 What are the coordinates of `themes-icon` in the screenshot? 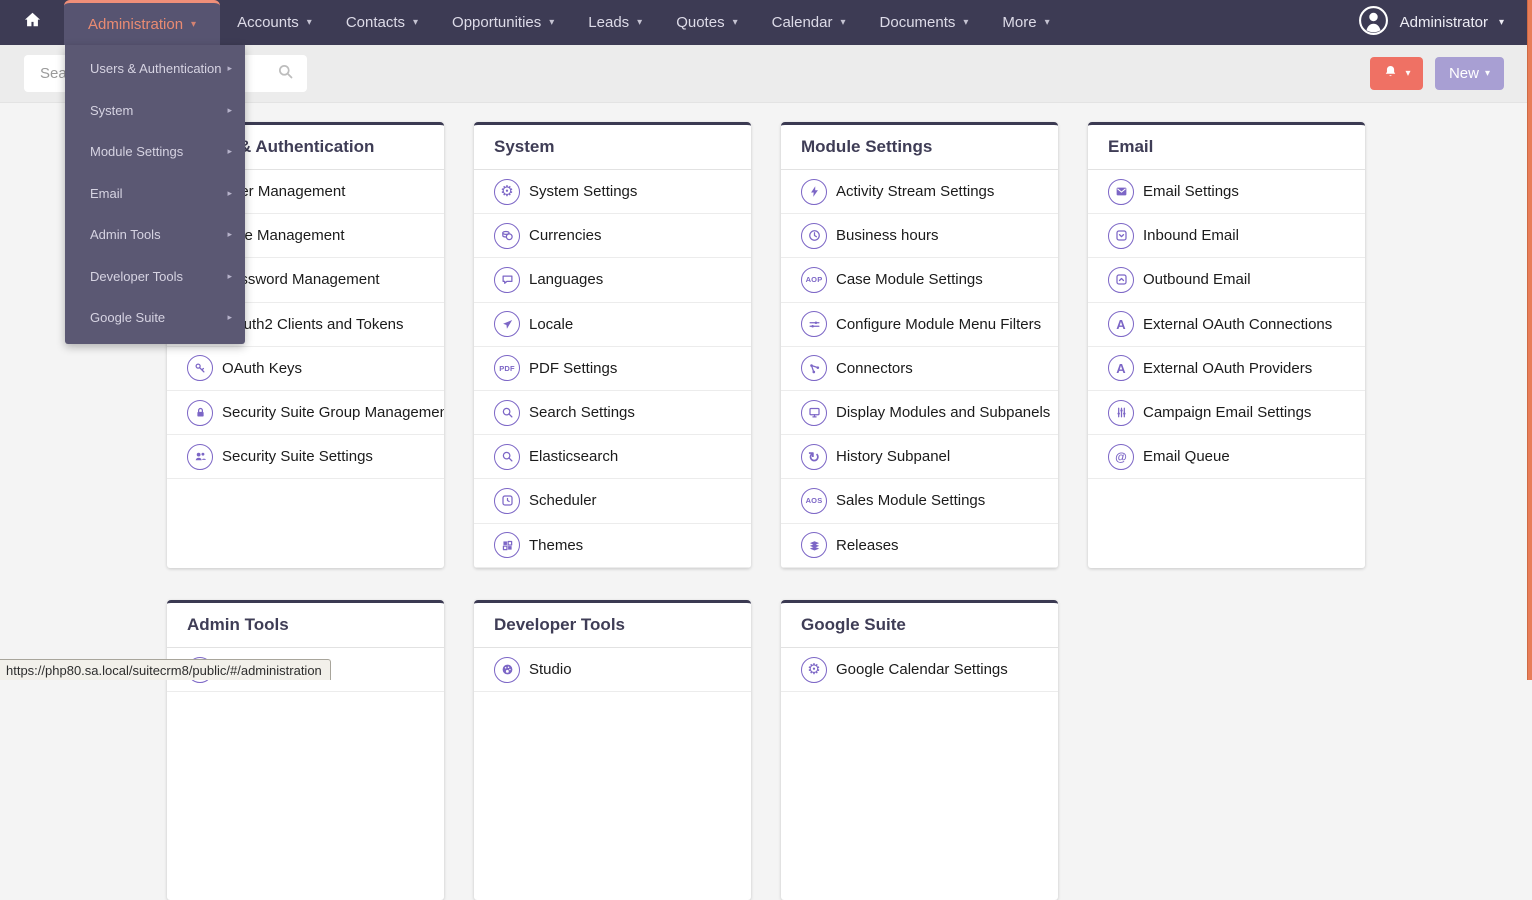 It's located at (507, 545).